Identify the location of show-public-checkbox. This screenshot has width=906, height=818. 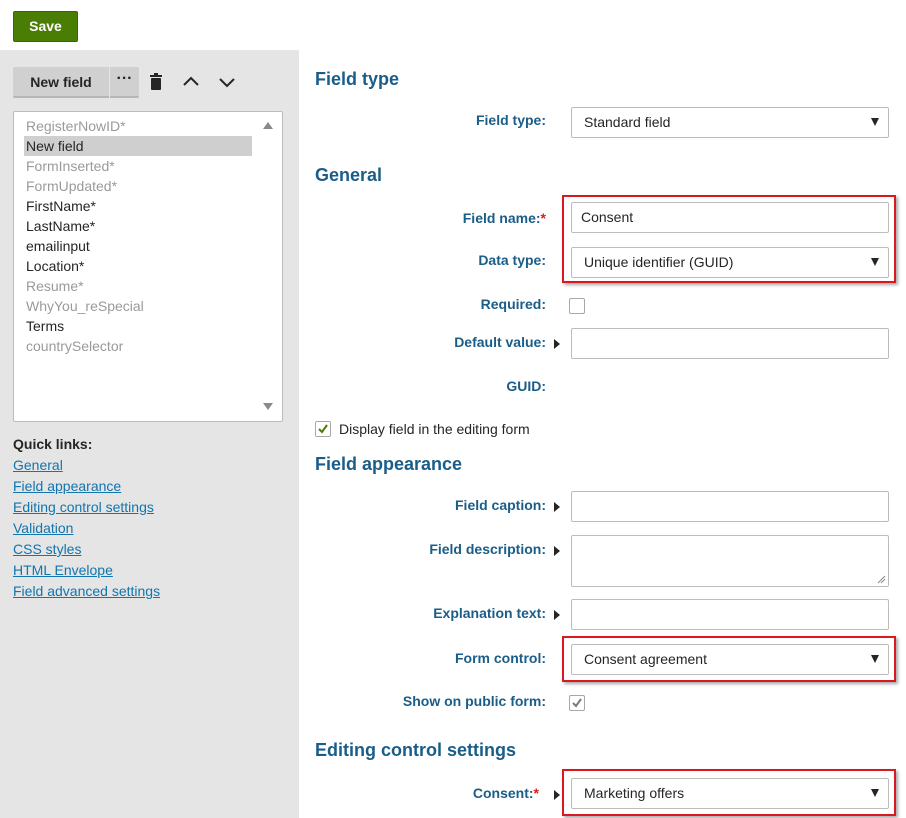
(577, 703).